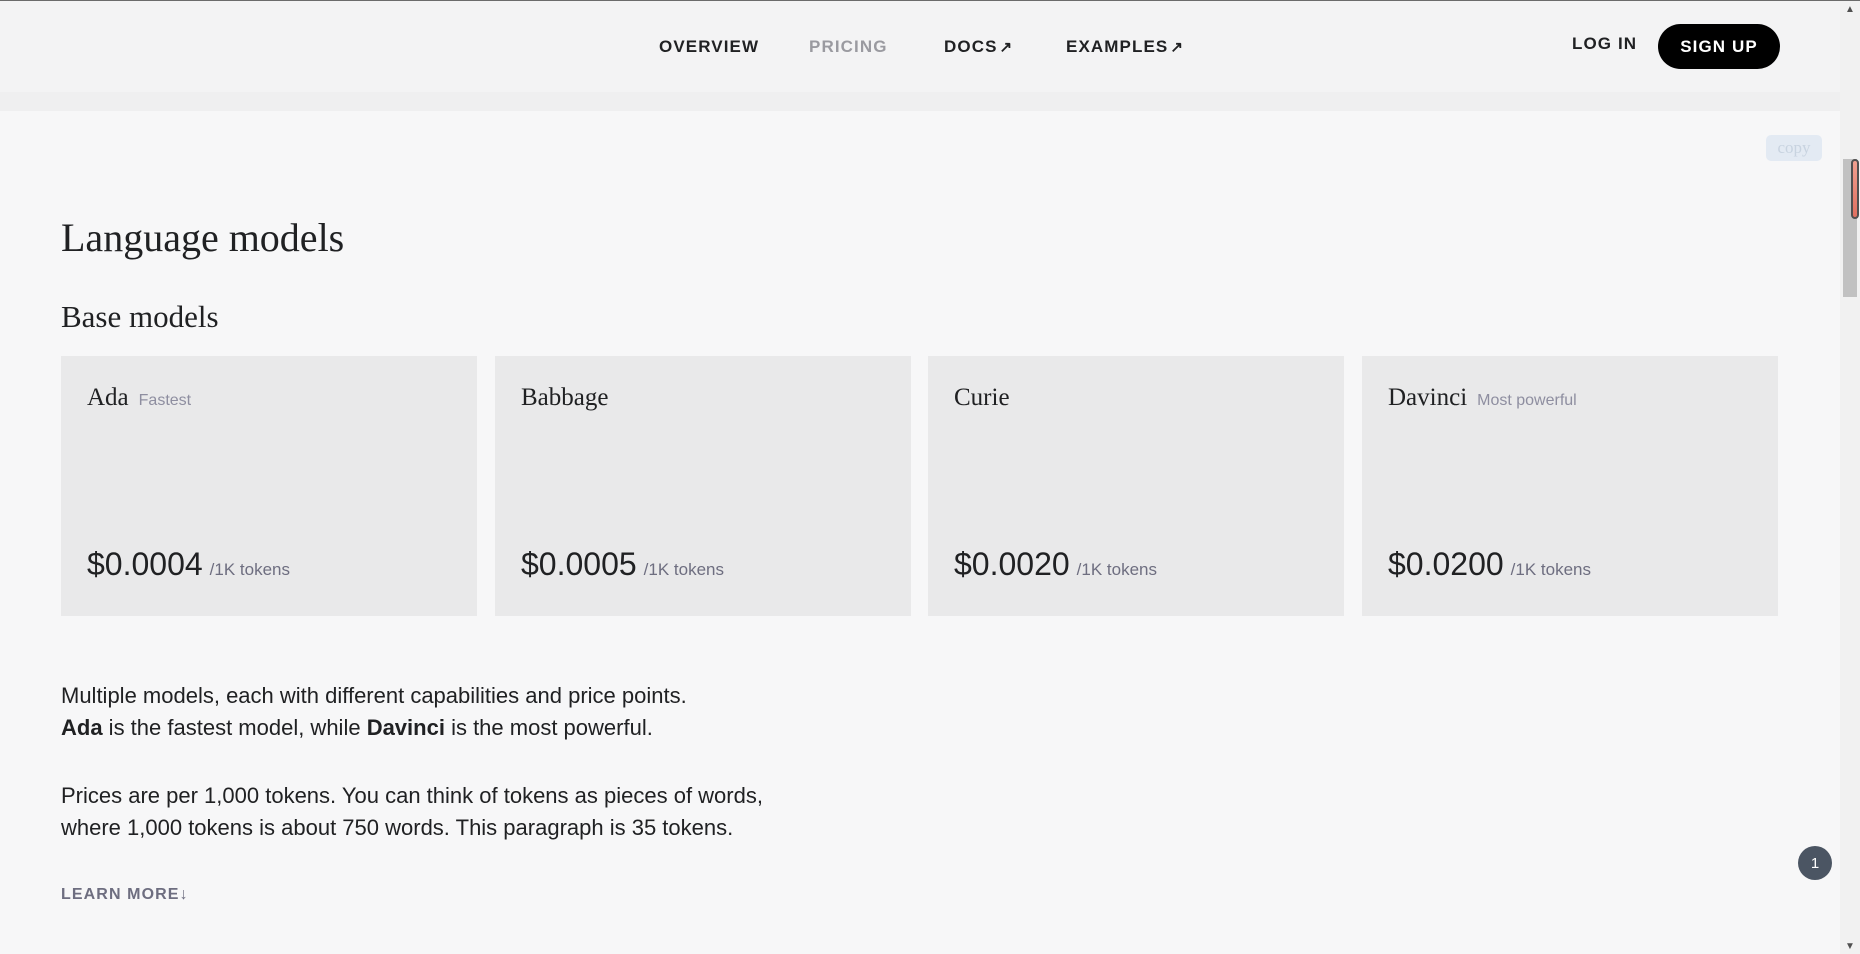 The image size is (1860, 954). Describe the element at coordinates (108, 397) in the screenshot. I see `model-name: Ada` at that location.